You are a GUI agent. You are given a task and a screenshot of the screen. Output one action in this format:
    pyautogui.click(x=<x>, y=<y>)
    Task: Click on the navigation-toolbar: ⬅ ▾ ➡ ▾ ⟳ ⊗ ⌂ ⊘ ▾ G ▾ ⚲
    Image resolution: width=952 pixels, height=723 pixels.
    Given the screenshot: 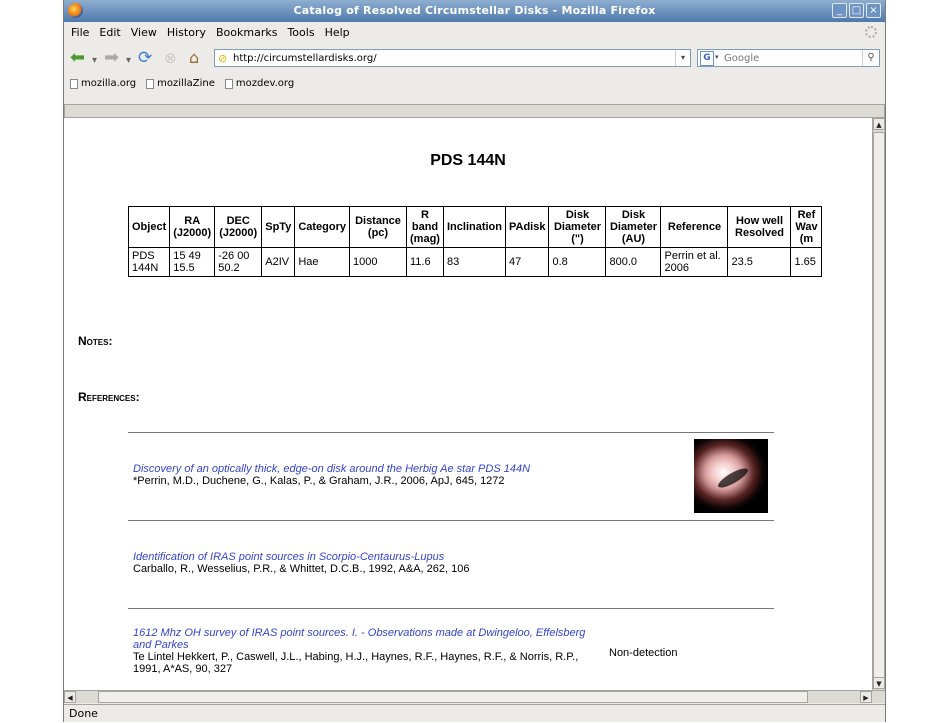 What is the action you would take?
    pyautogui.click(x=474, y=59)
    